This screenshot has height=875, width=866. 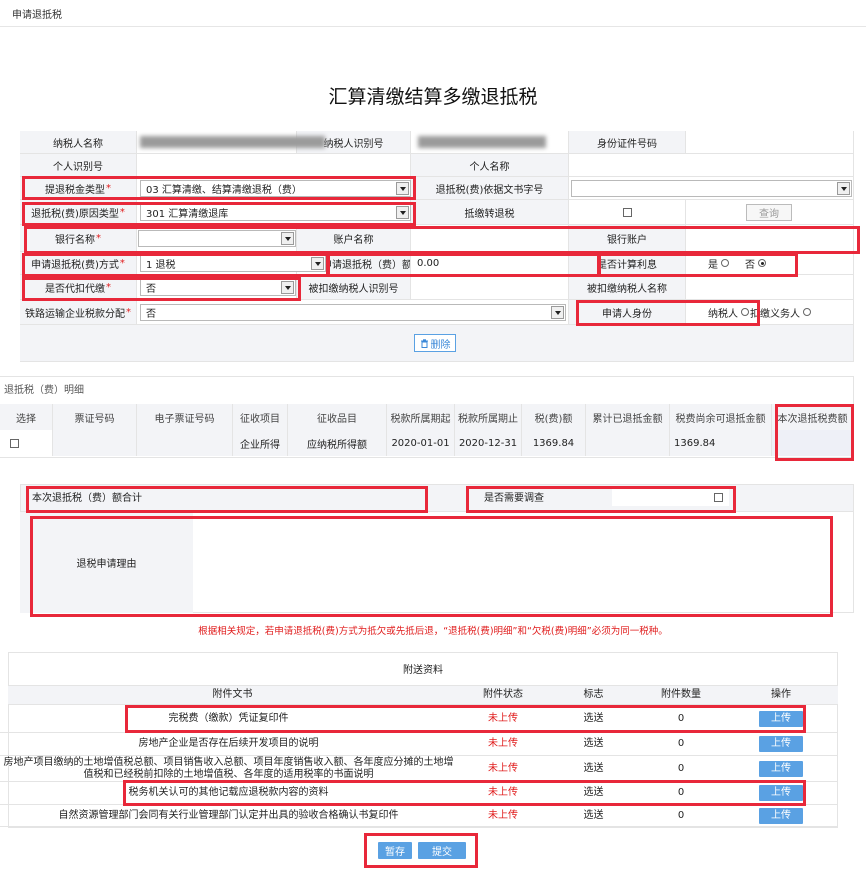 What do you see at coordinates (228, 816) in the screenshot?
I see `attach-cell-doc: 自然资源管理部门会同有关行业管理部门认定并出具的验收合格确认书复印件` at bounding box center [228, 816].